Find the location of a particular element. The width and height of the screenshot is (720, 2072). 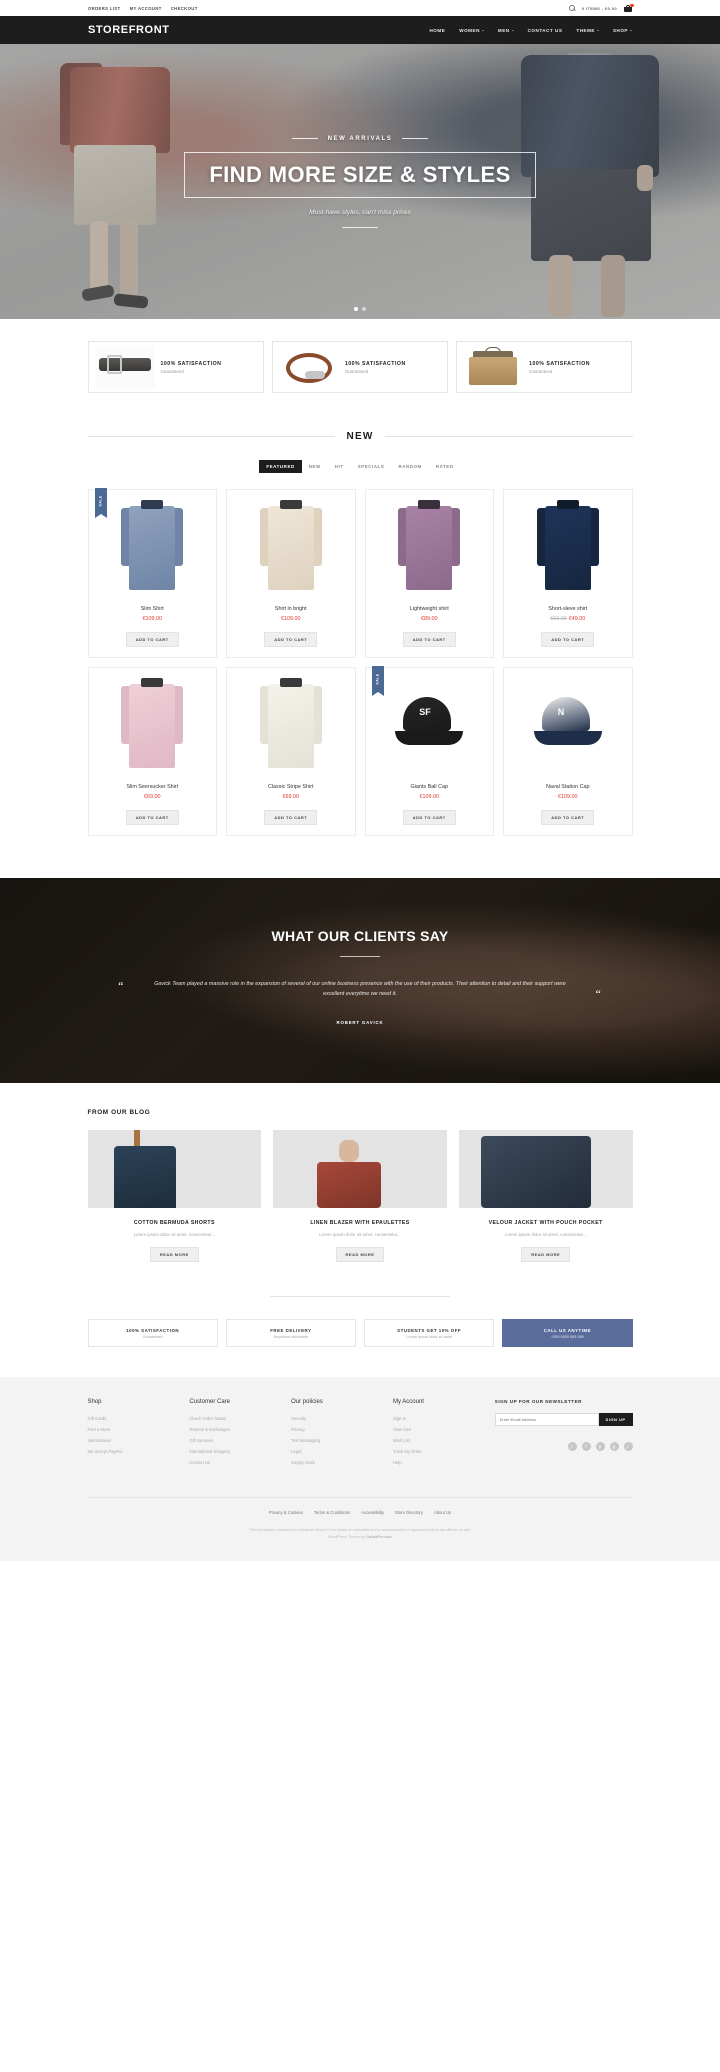

product-name: Short-sleve shirt is located at coordinates (568, 609).